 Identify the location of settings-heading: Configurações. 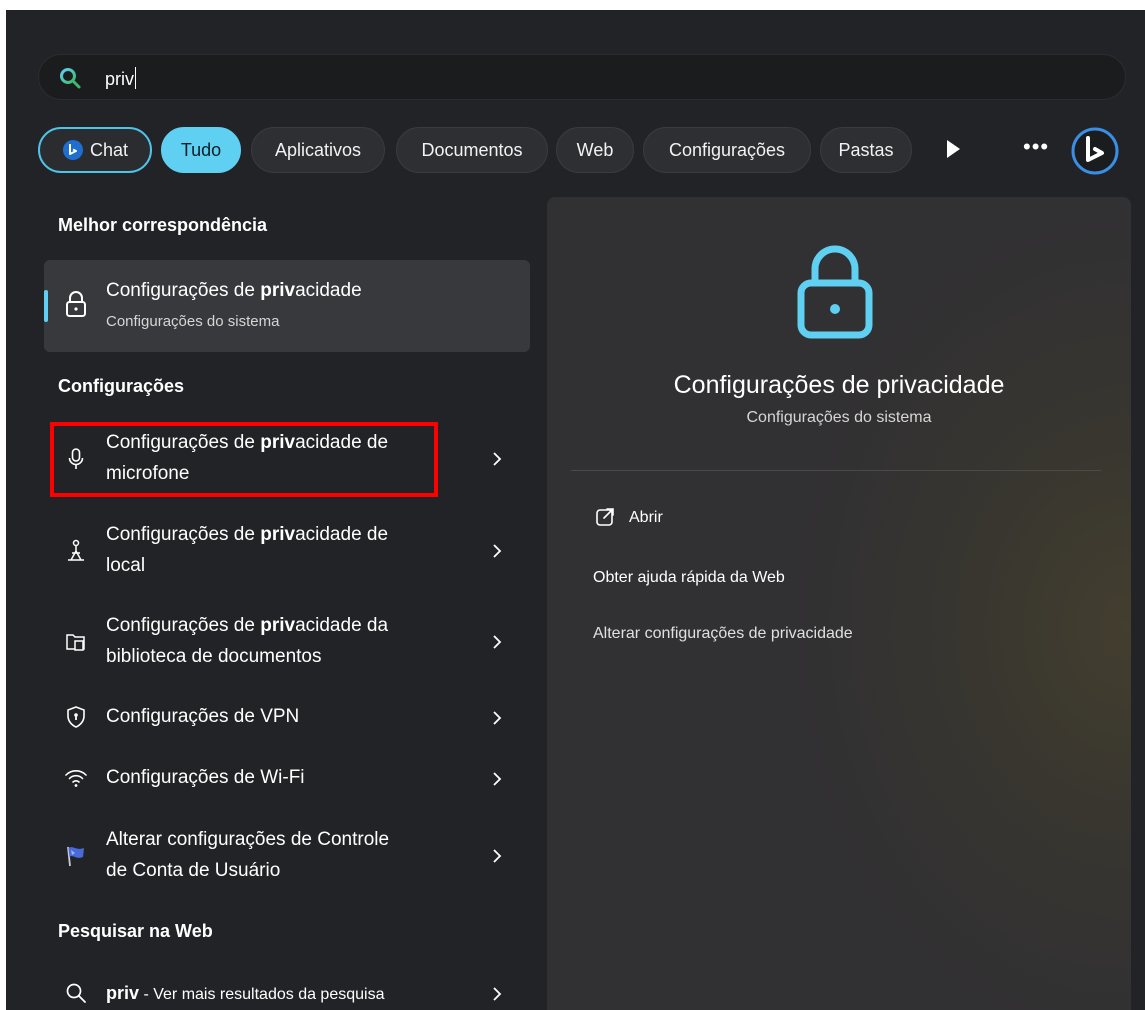
(121, 386).